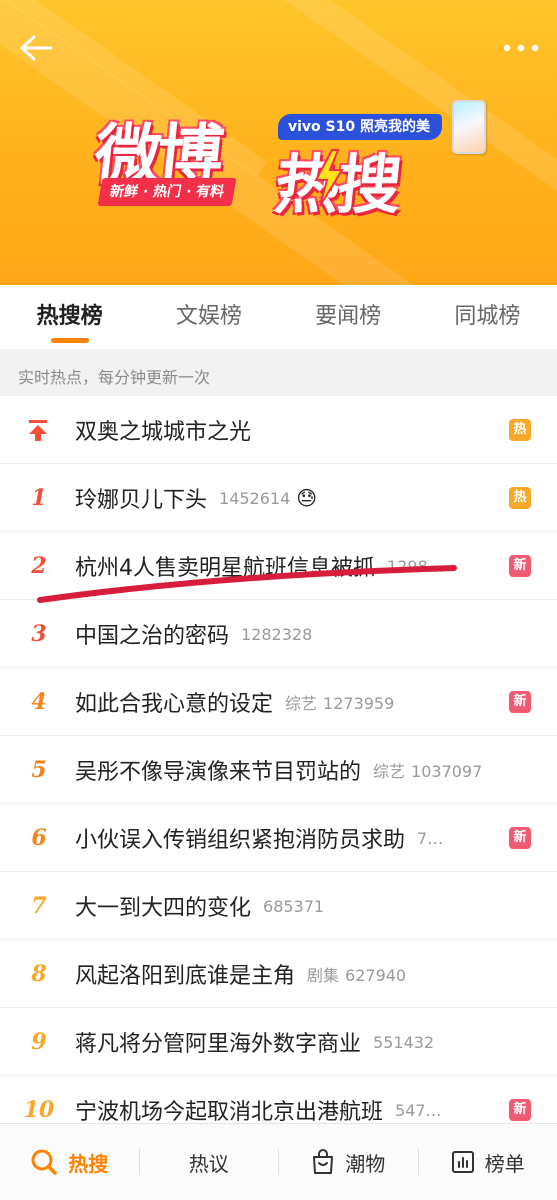 The height and width of the screenshot is (1200, 557). I want to click on hot-search-row: 双奥之城城市之光 热, so click(278, 430).